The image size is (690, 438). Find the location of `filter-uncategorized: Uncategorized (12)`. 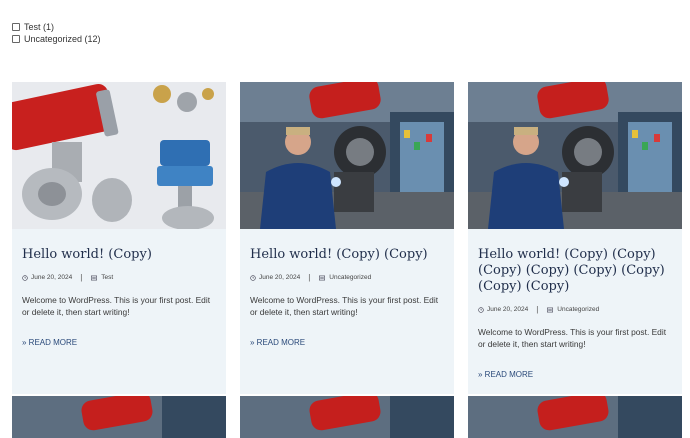

filter-uncategorized: Uncategorized (12) is located at coordinates (56, 39).